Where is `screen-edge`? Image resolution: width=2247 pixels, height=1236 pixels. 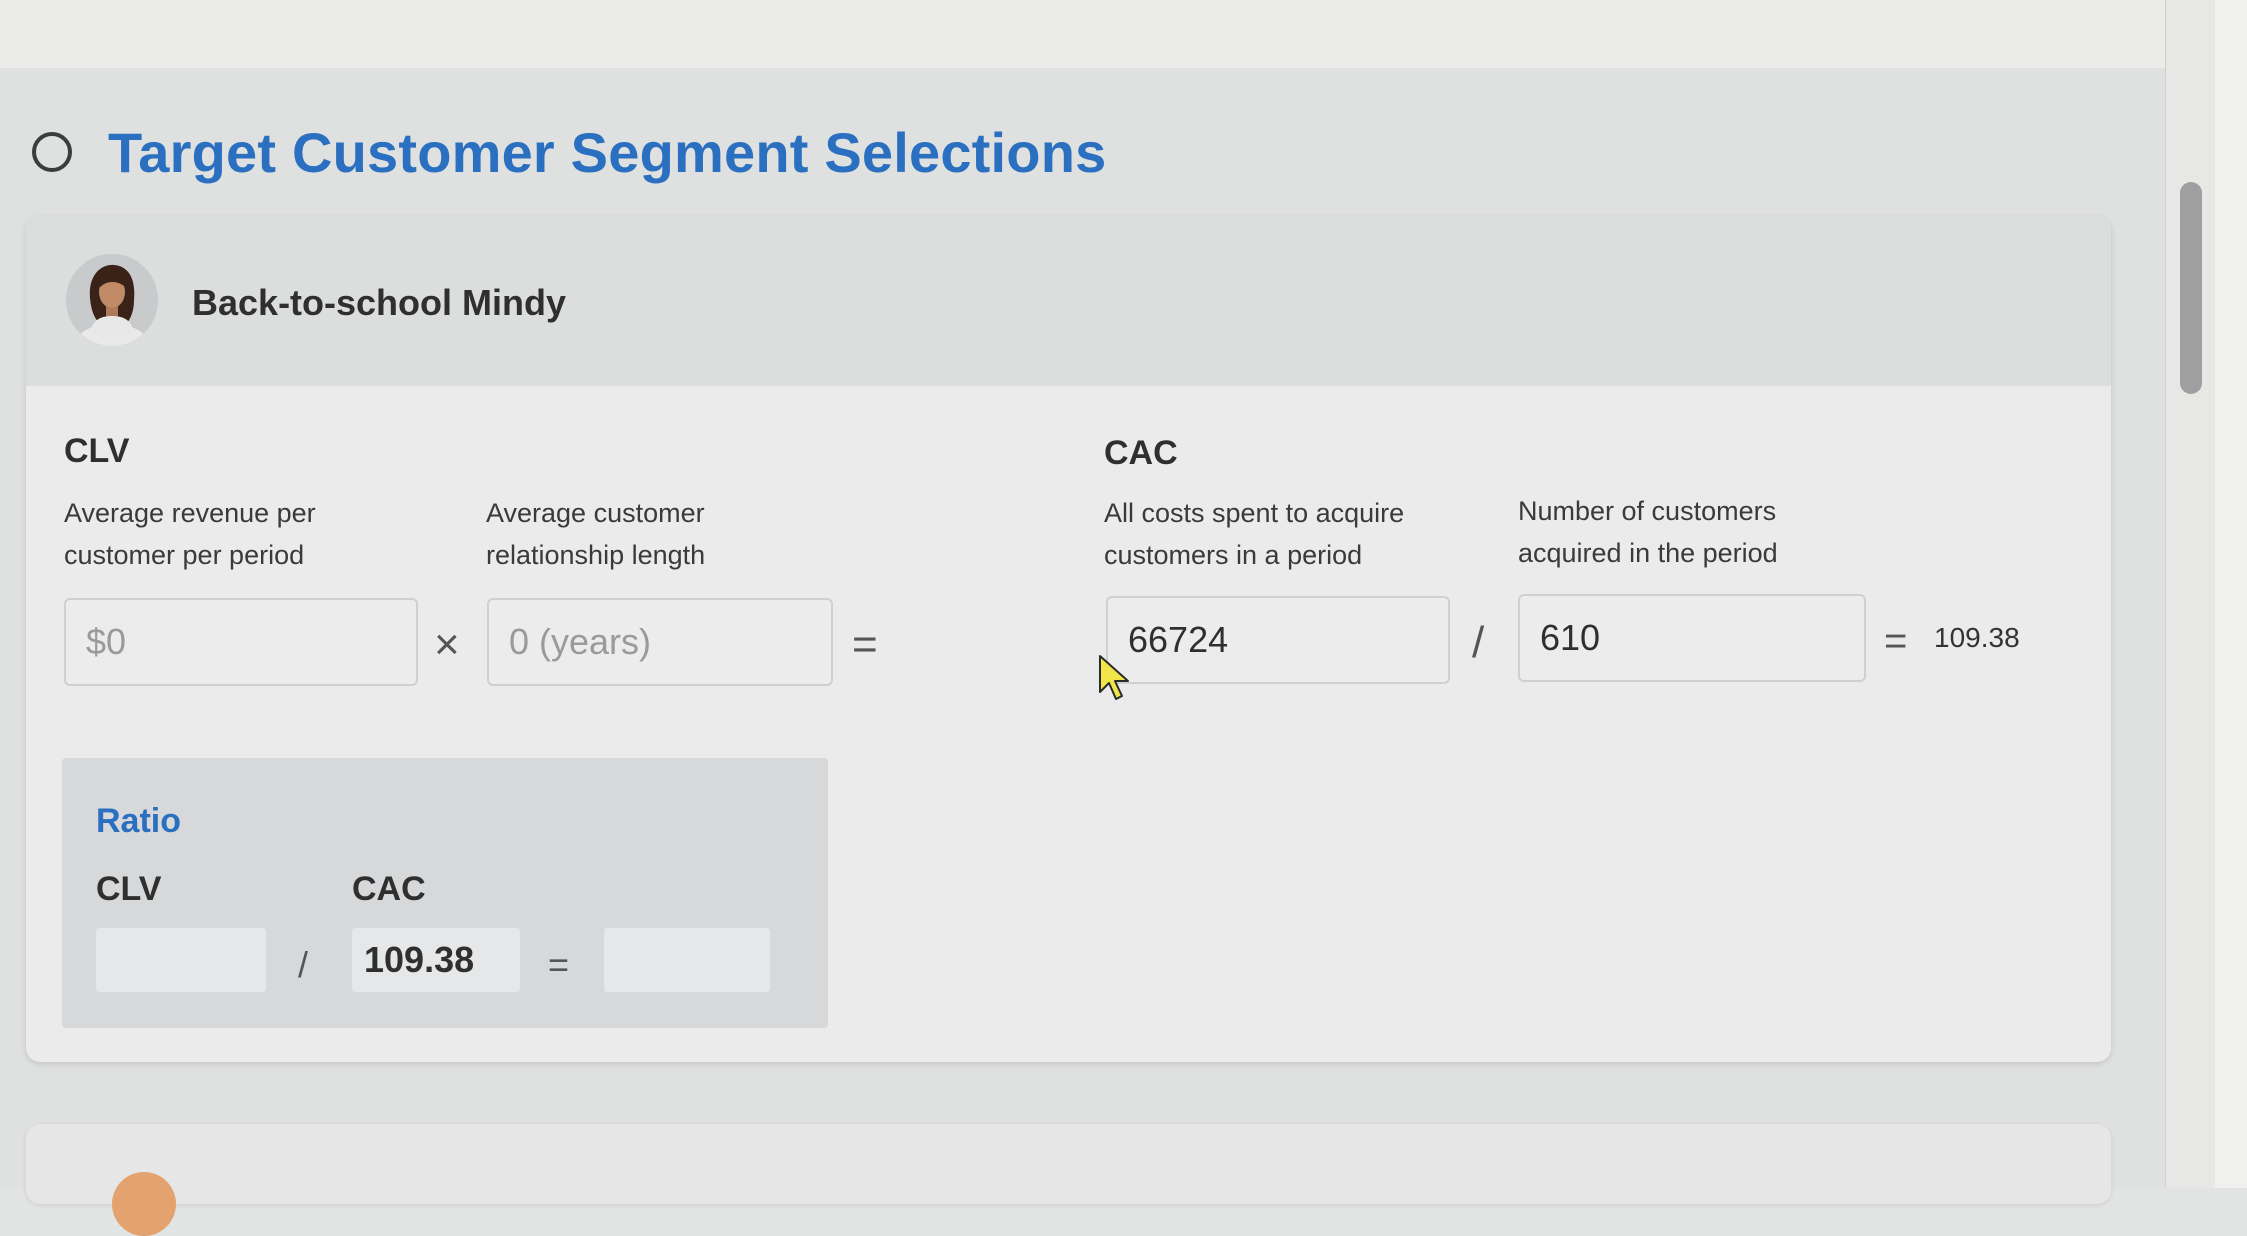 screen-edge is located at coordinates (2231, 594).